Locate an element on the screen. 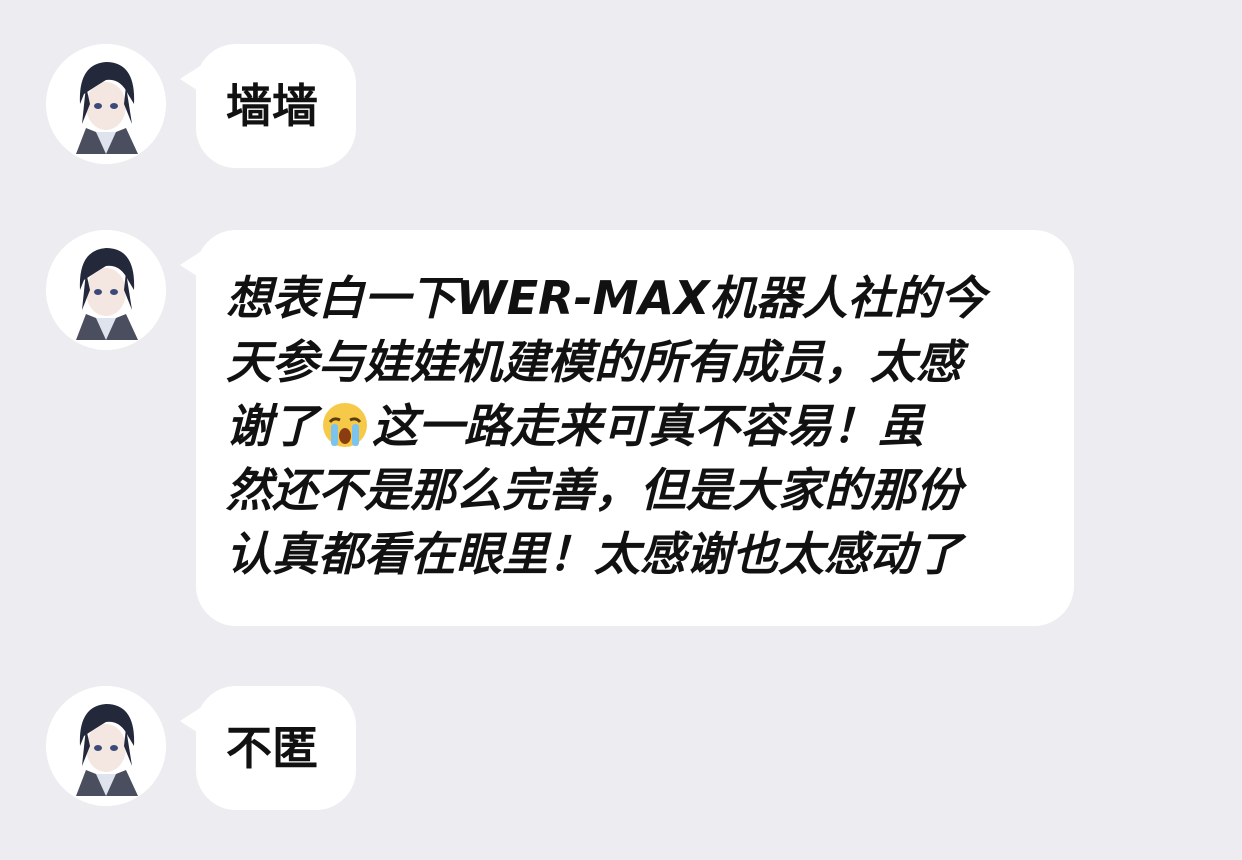 The width and height of the screenshot is (1242, 860). message-line: 认真都看在眼里！太感谢也太感动了 is located at coordinates (594, 554).